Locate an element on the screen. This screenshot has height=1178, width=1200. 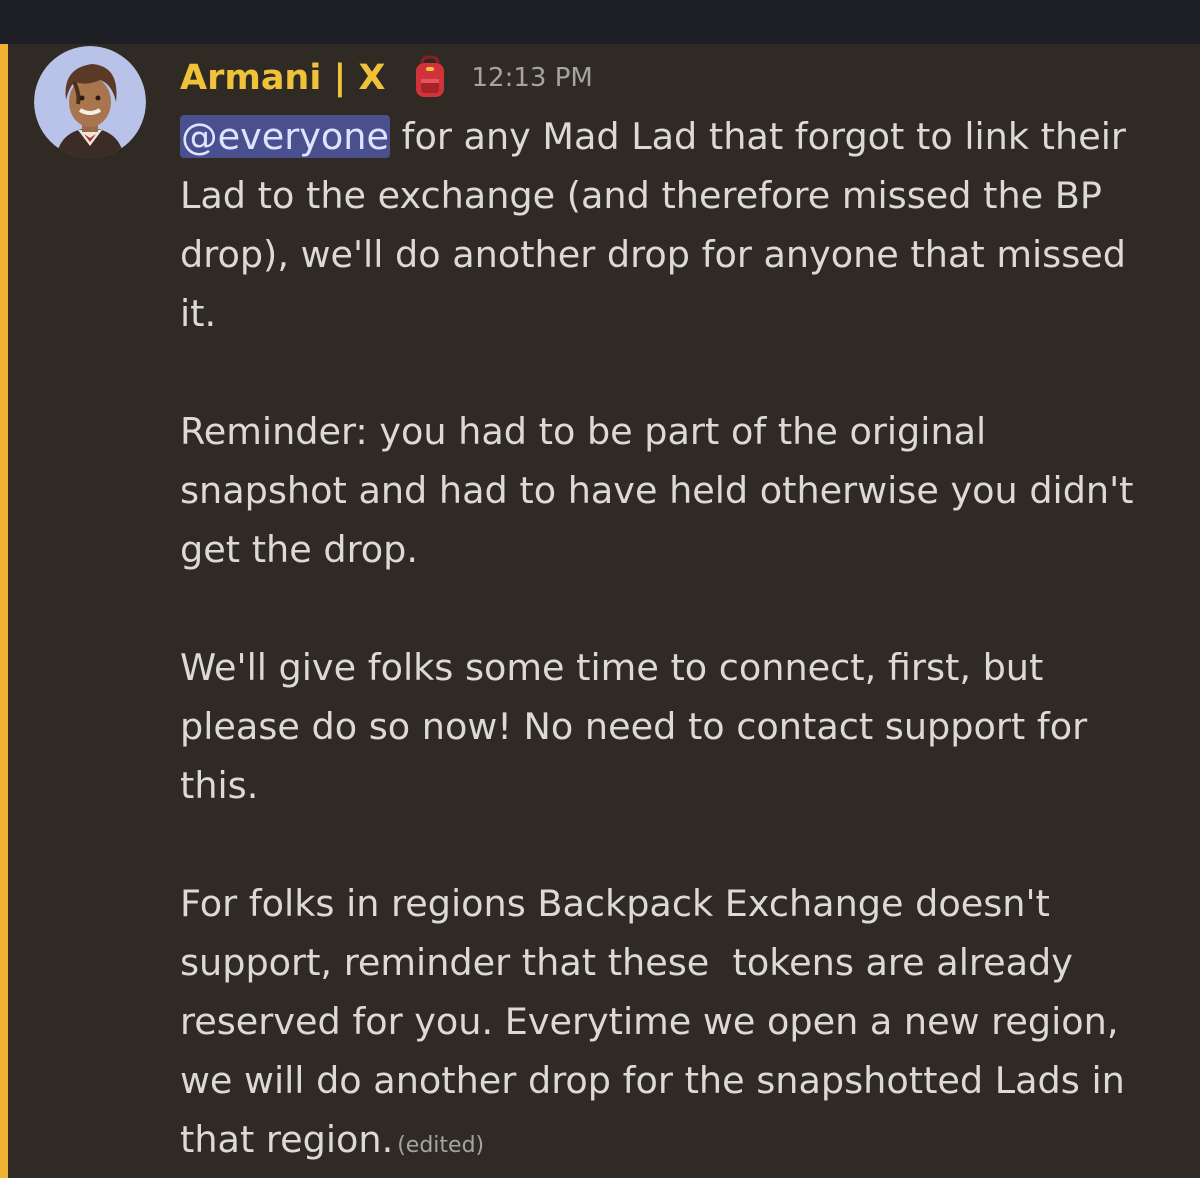
backpack-icon is located at coordinates (430, 78).